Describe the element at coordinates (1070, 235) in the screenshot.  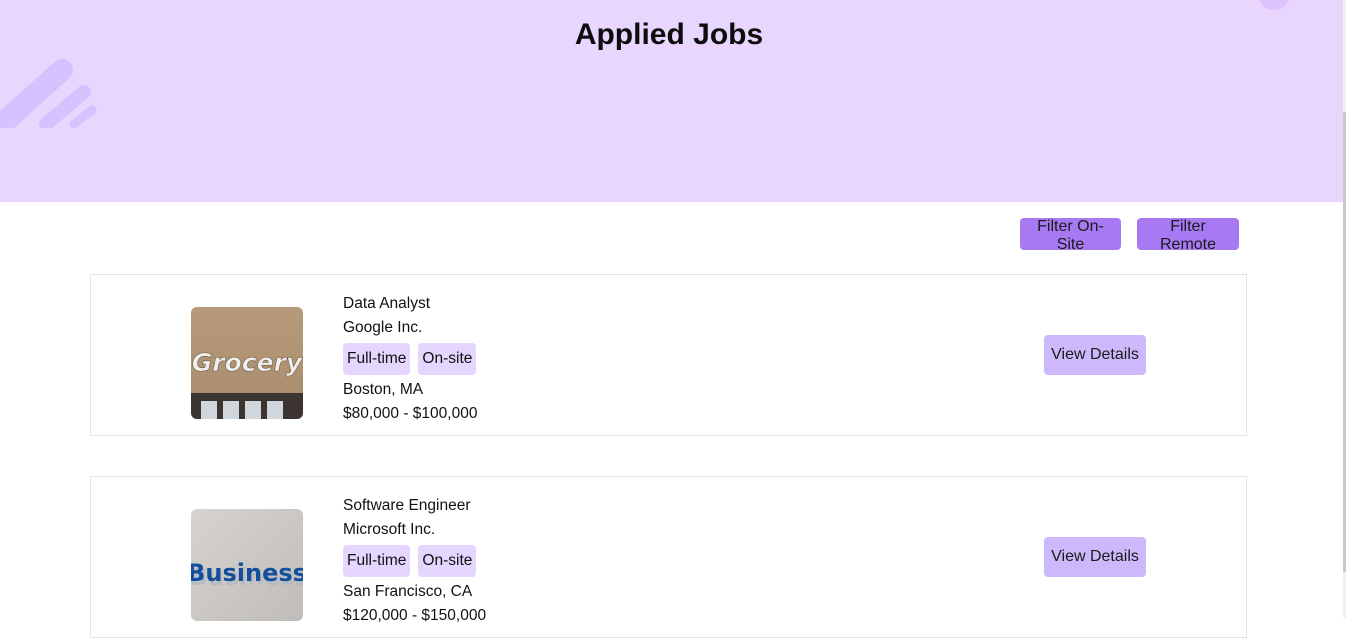
I see `filter-on-site-button: Filter On-Site` at that location.